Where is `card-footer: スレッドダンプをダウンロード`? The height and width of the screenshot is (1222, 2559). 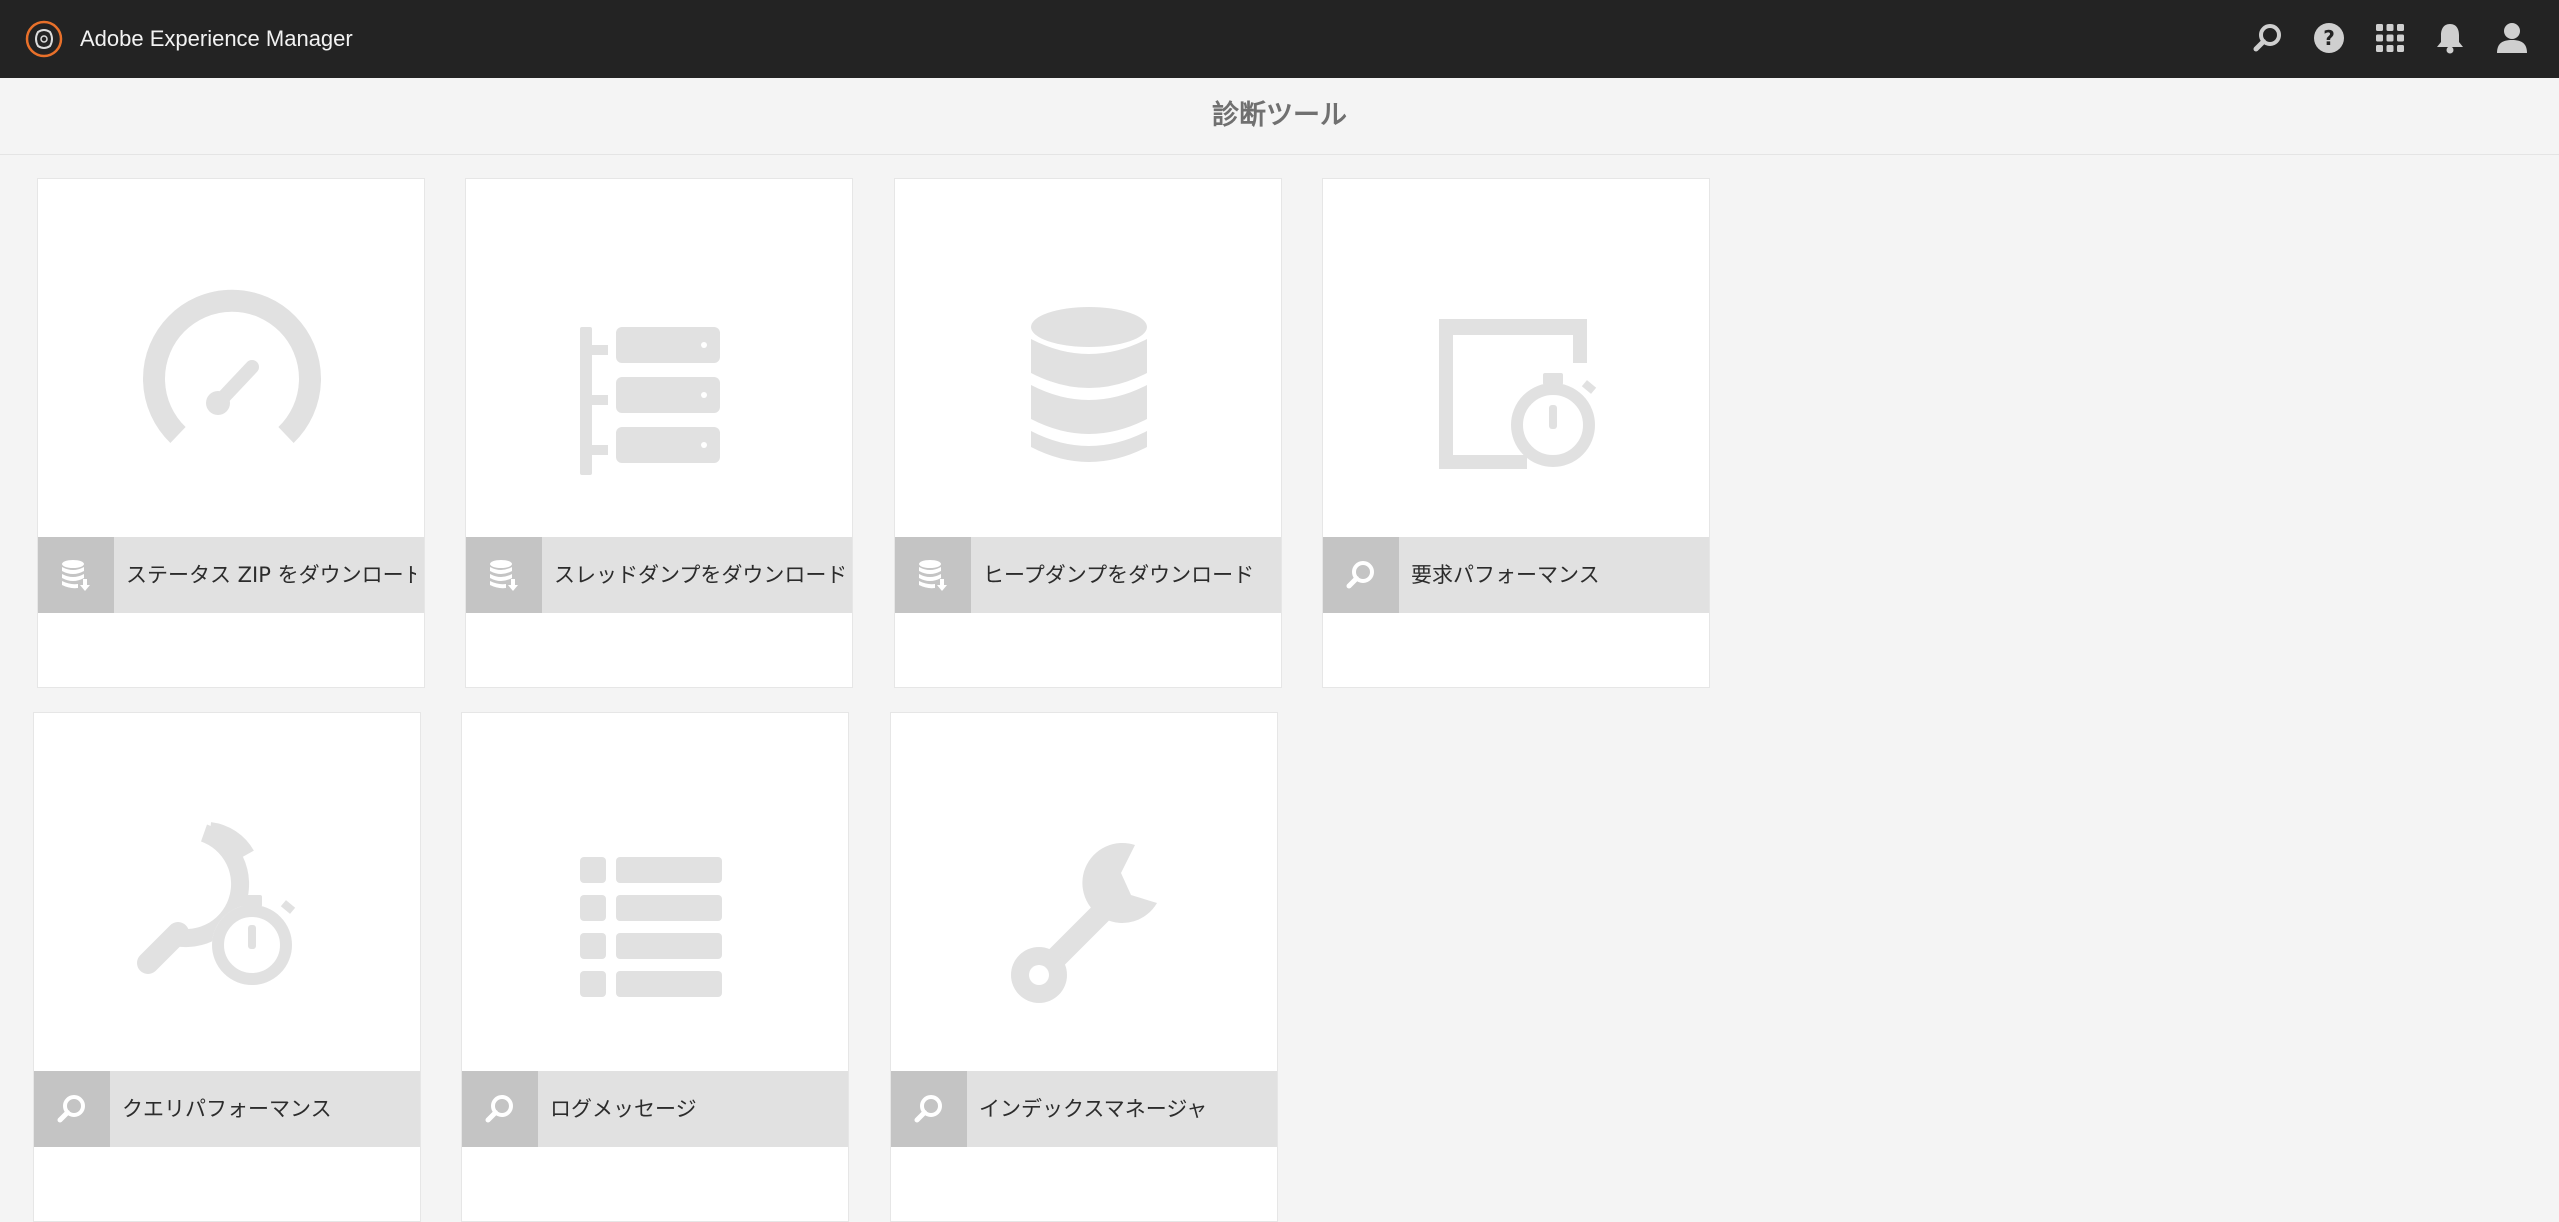 card-footer: スレッドダンプをダウンロード is located at coordinates (659, 575).